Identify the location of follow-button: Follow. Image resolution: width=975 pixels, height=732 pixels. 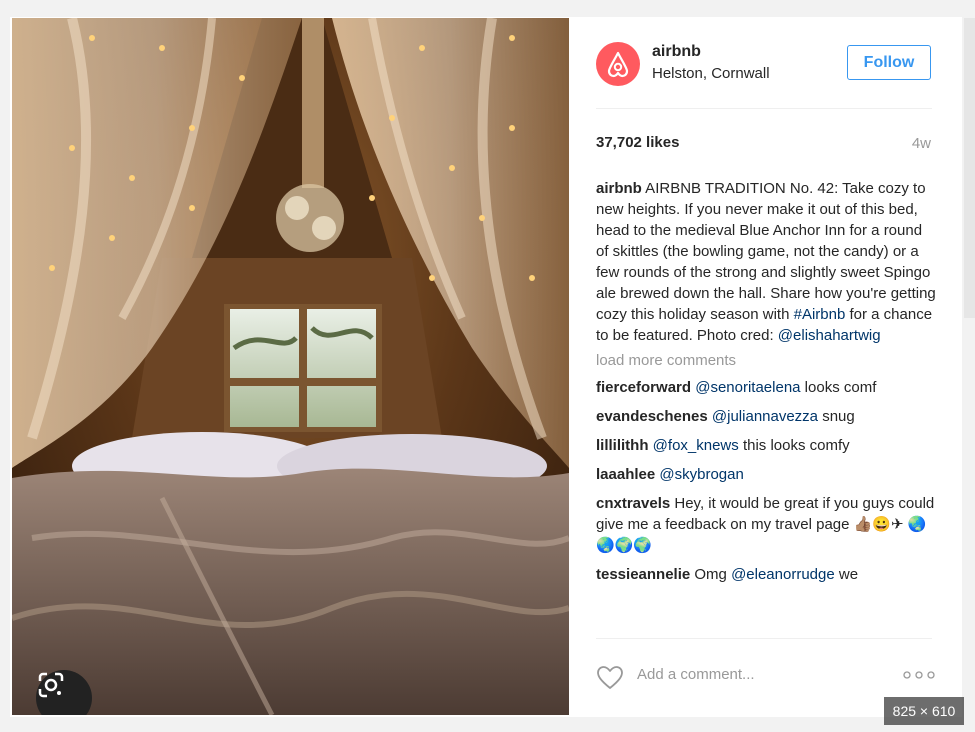
(889, 62).